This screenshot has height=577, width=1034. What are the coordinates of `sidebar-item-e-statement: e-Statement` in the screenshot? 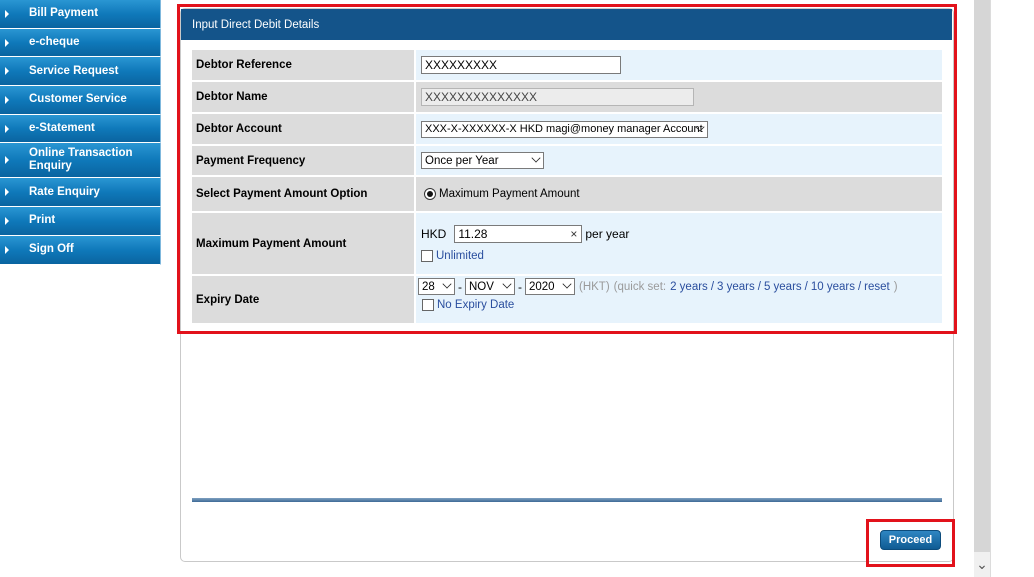 It's located at (80, 129).